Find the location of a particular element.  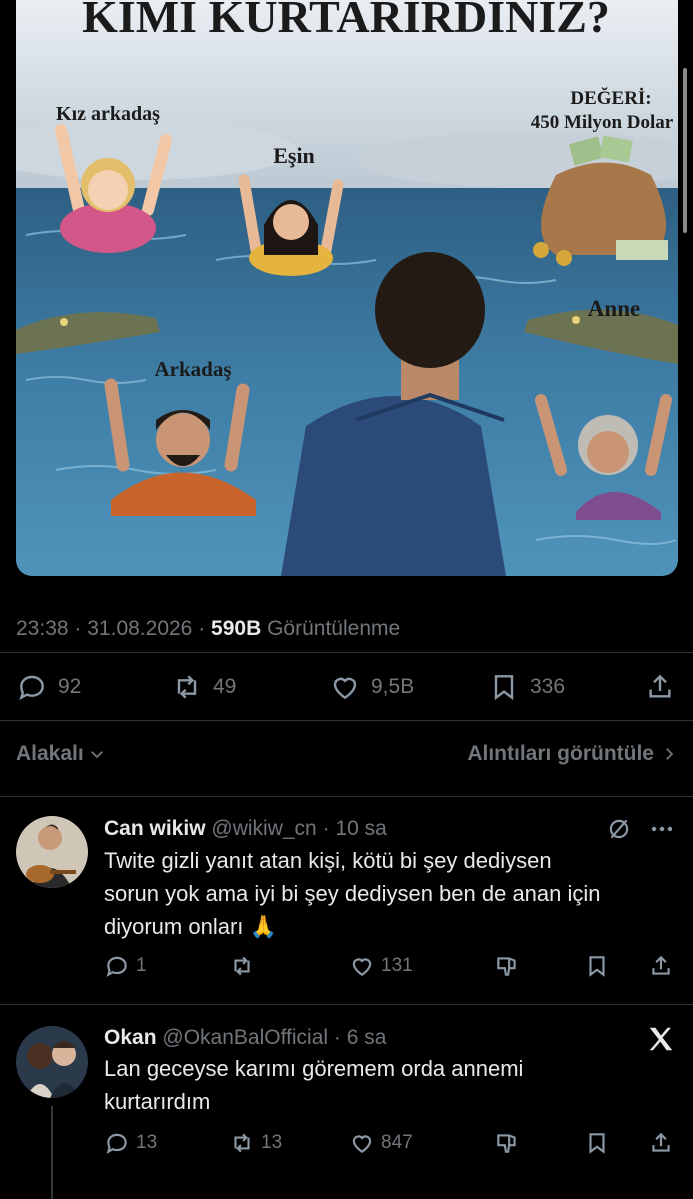

handle: @wikiw_cn is located at coordinates (263, 828).